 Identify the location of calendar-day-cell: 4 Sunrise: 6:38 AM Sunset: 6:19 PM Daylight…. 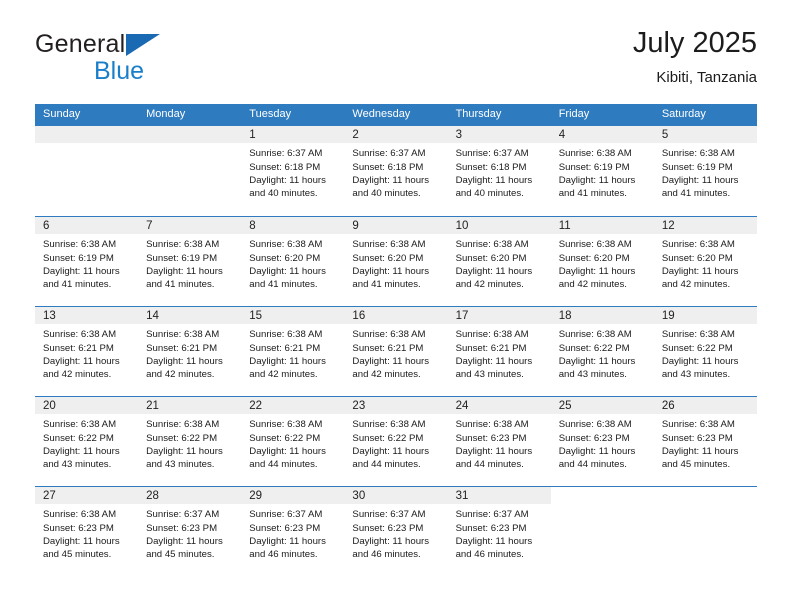
(602, 171).